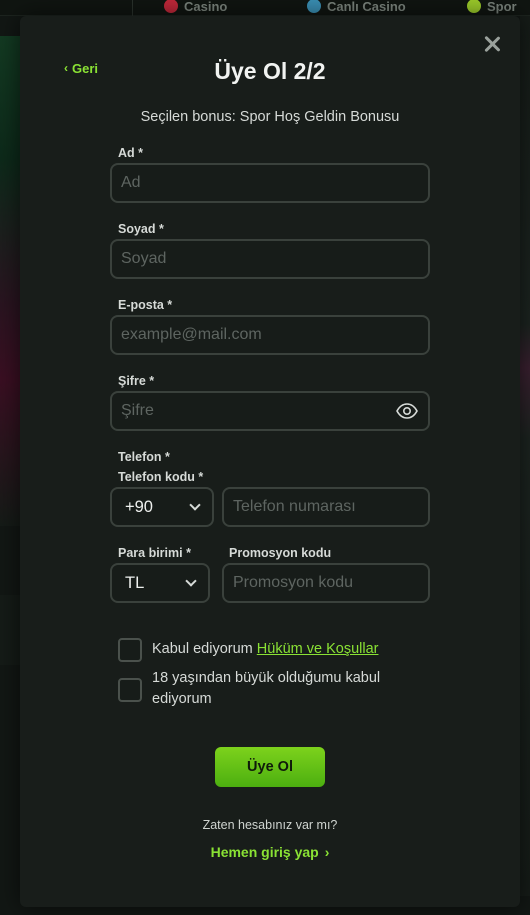 This screenshot has height=915, width=530. I want to click on password-placeholder: Şifre, so click(137, 410).